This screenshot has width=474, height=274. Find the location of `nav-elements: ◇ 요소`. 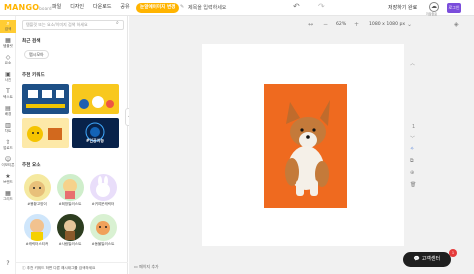

nav-elements: ◇ 요소 is located at coordinates (8, 60).